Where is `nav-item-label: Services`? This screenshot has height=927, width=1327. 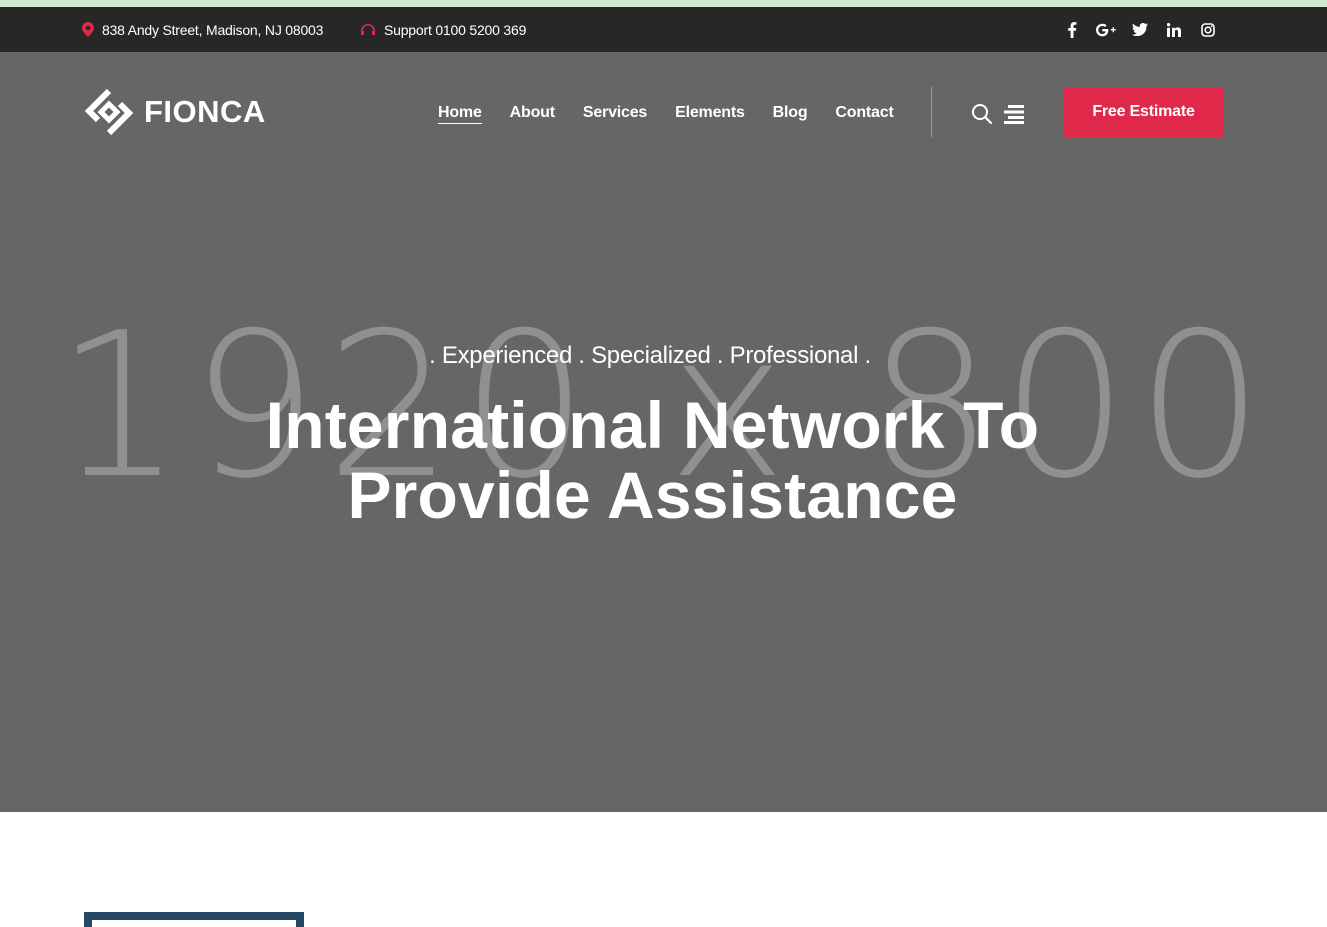
nav-item-label: Services is located at coordinates (615, 112).